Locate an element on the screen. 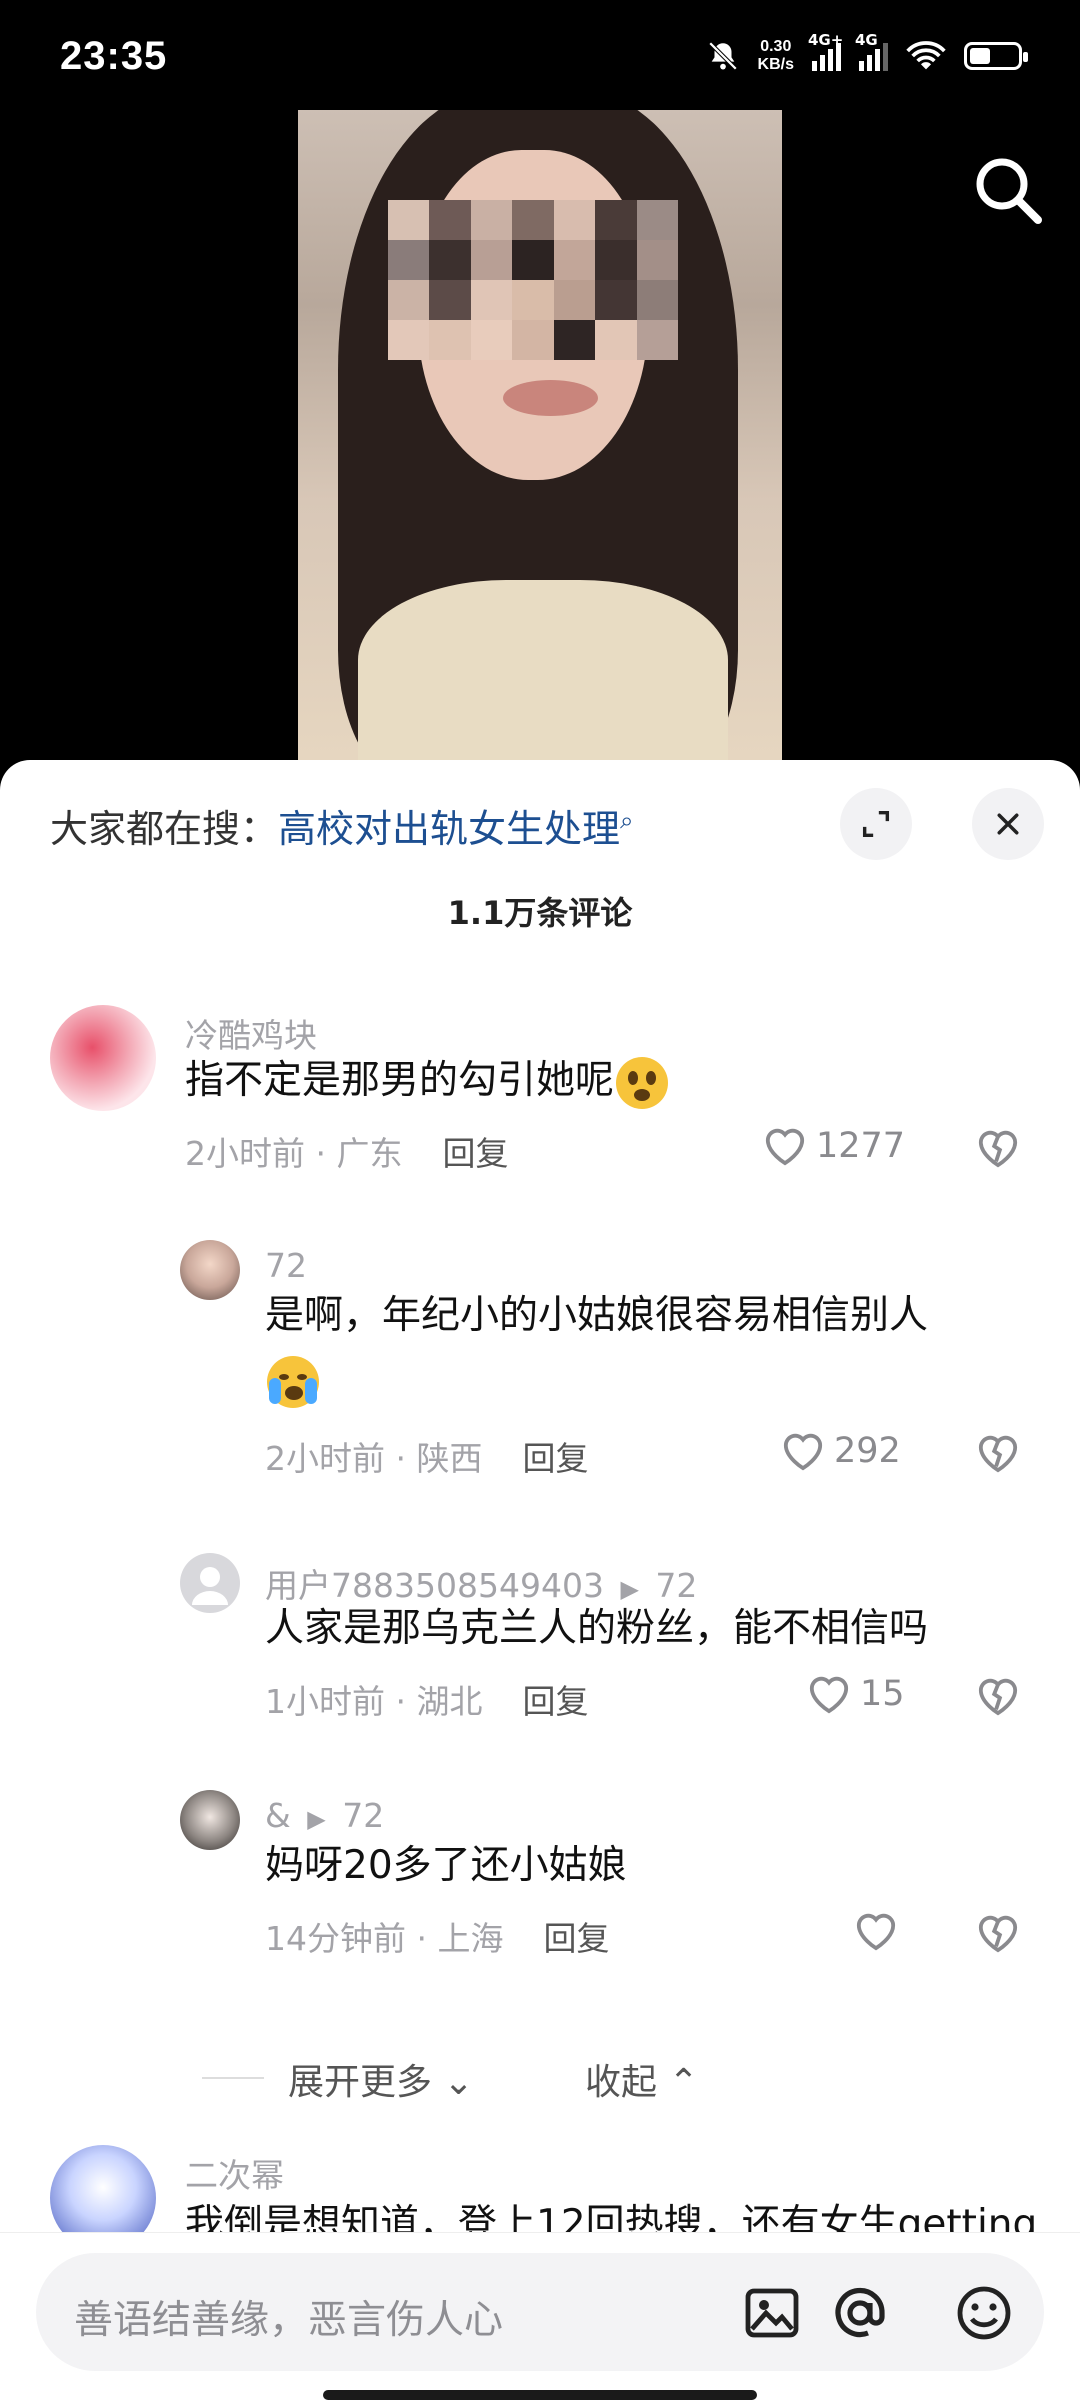  close-icon is located at coordinates (1008, 824).